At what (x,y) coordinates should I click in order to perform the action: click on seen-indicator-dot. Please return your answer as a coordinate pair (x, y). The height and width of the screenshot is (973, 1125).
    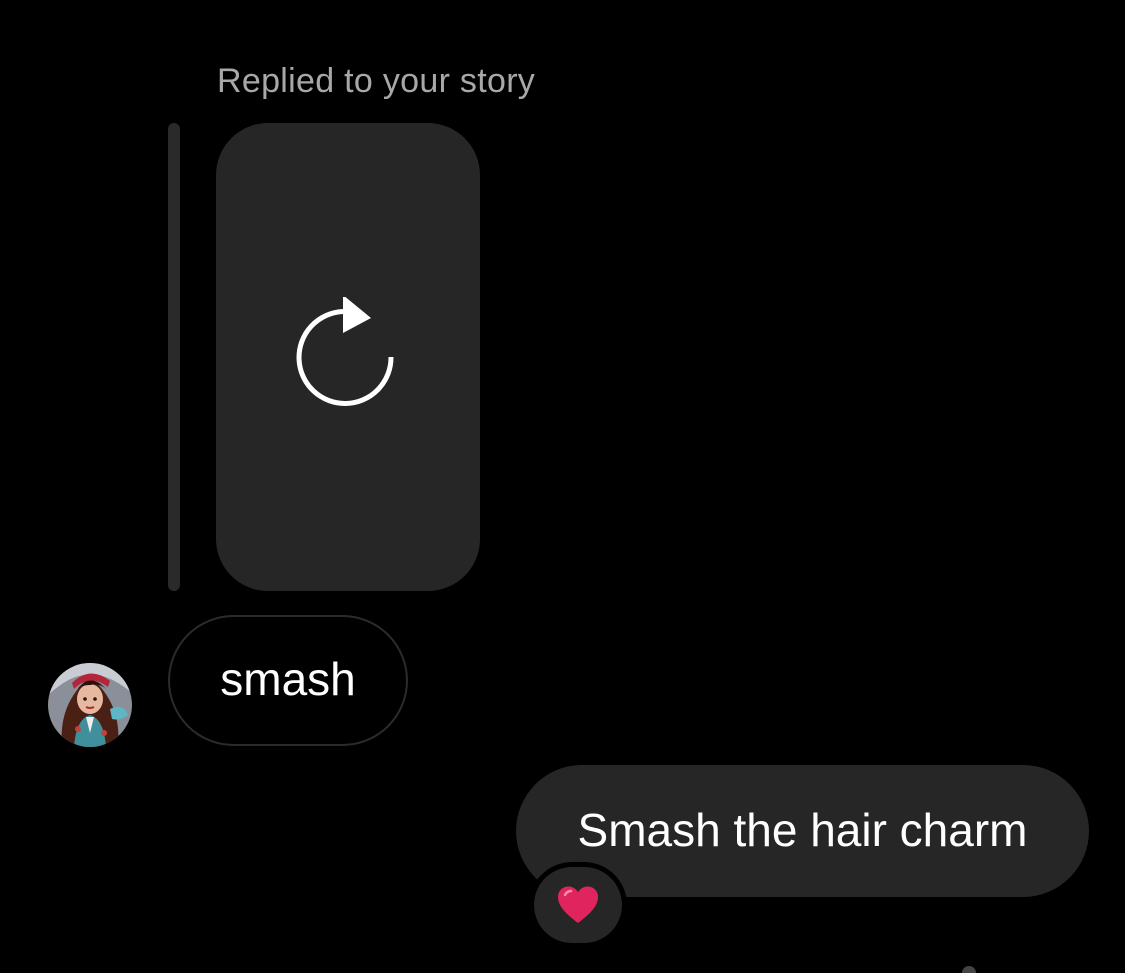
    Looking at the image, I should click on (969, 969).